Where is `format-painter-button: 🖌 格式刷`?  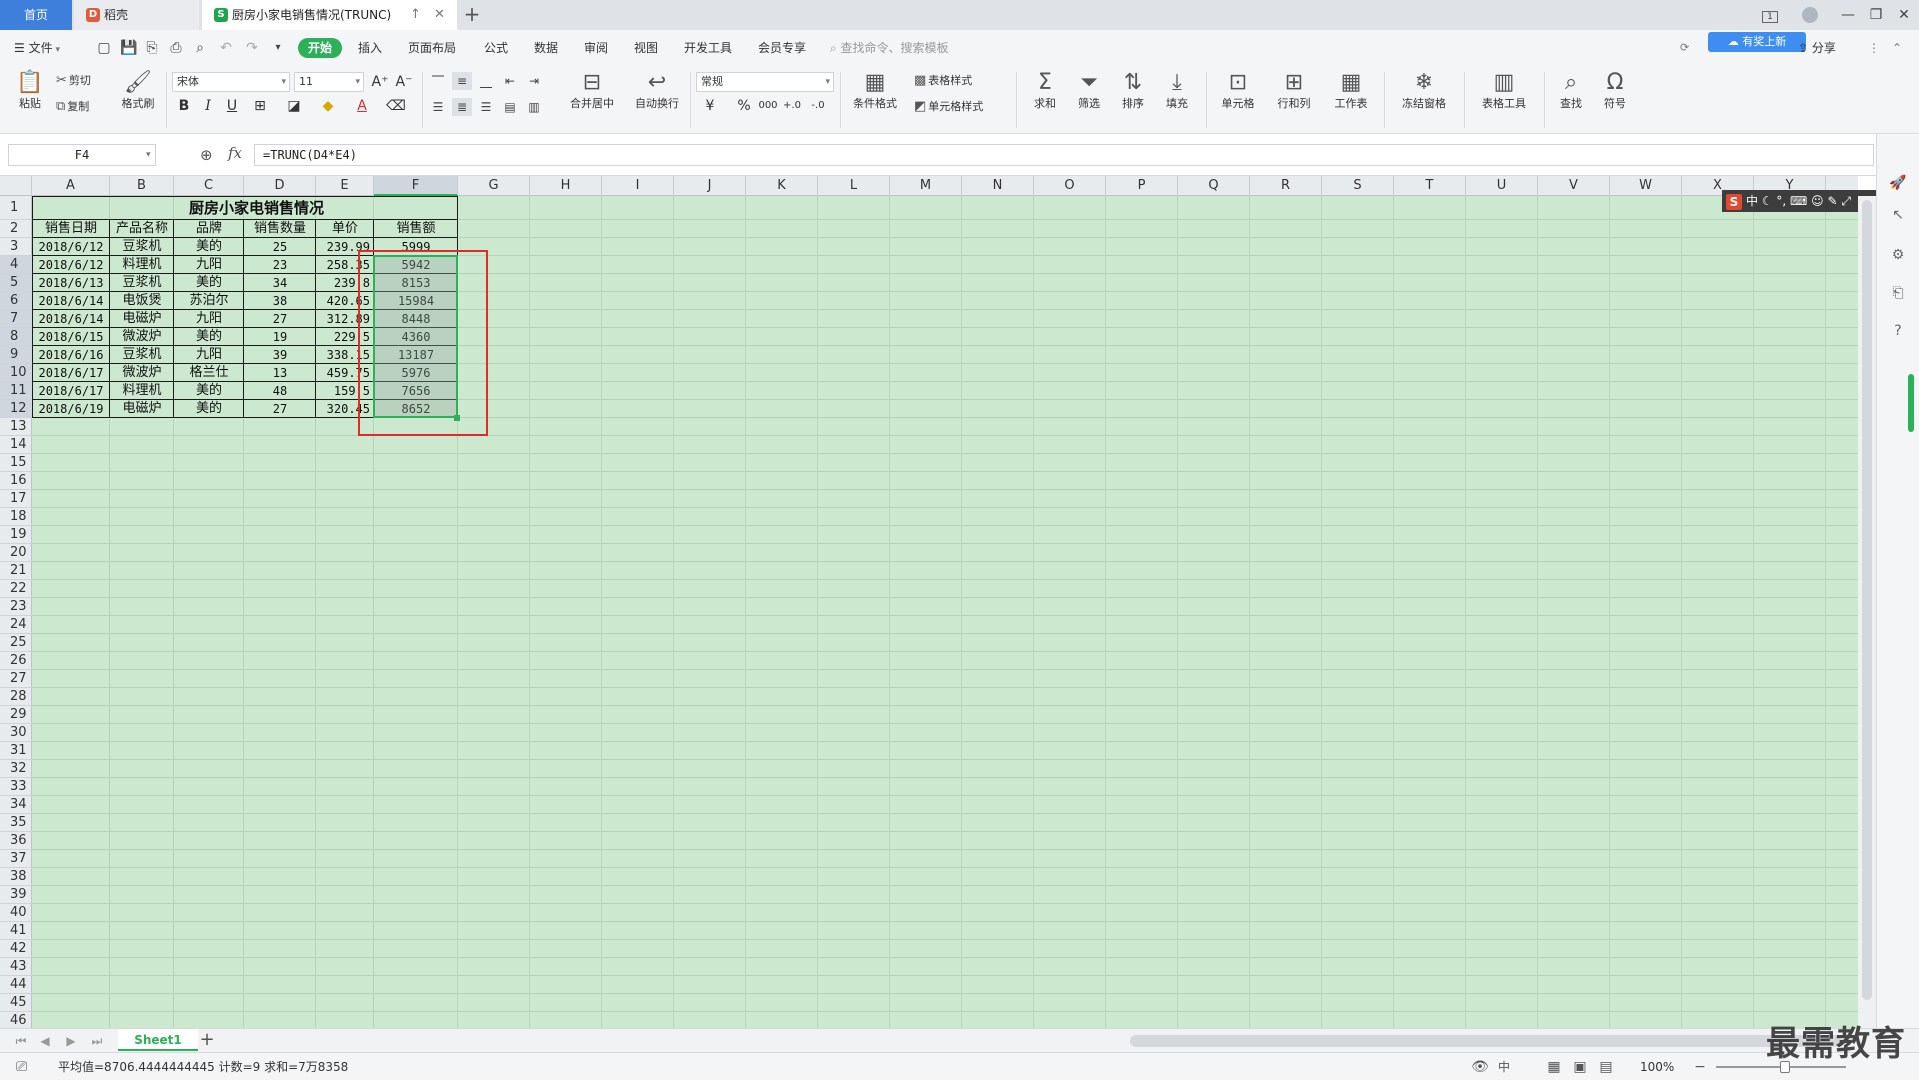
format-painter-button: 🖌 格式刷 is located at coordinates (138, 91).